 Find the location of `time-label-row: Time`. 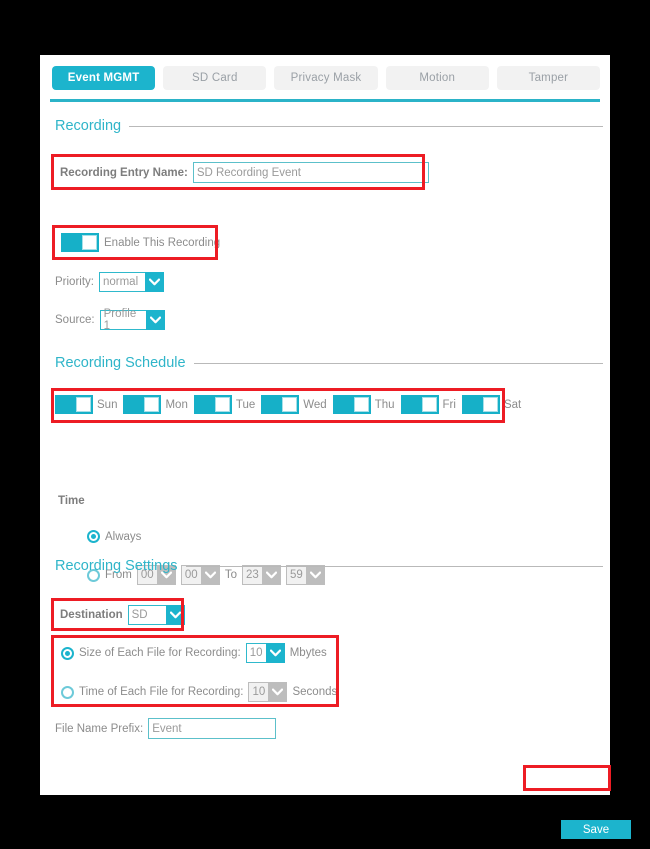

time-label-row: Time is located at coordinates (71, 501).